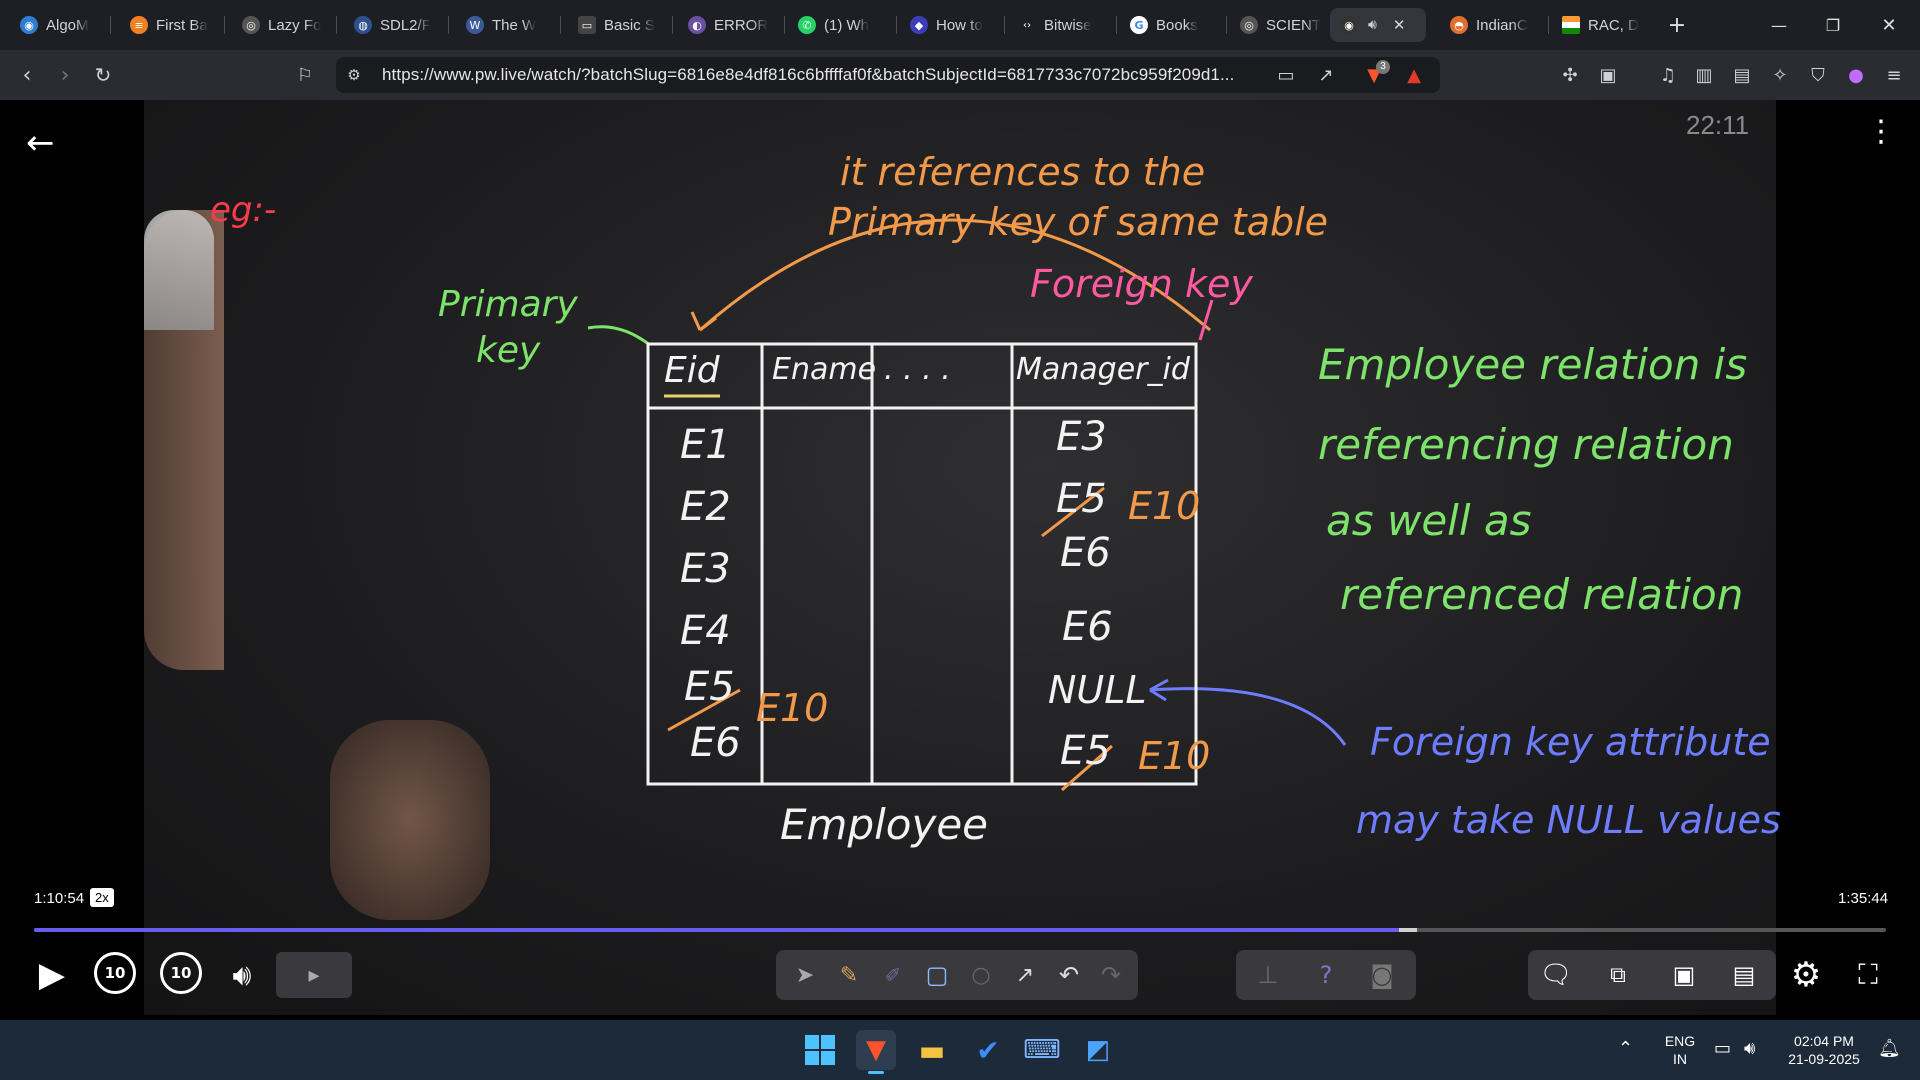  What do you see at coordinates (1097, 690) in the screenshot?
I see `manager-cell-null: NULL` at bounding box center [1097, 690].